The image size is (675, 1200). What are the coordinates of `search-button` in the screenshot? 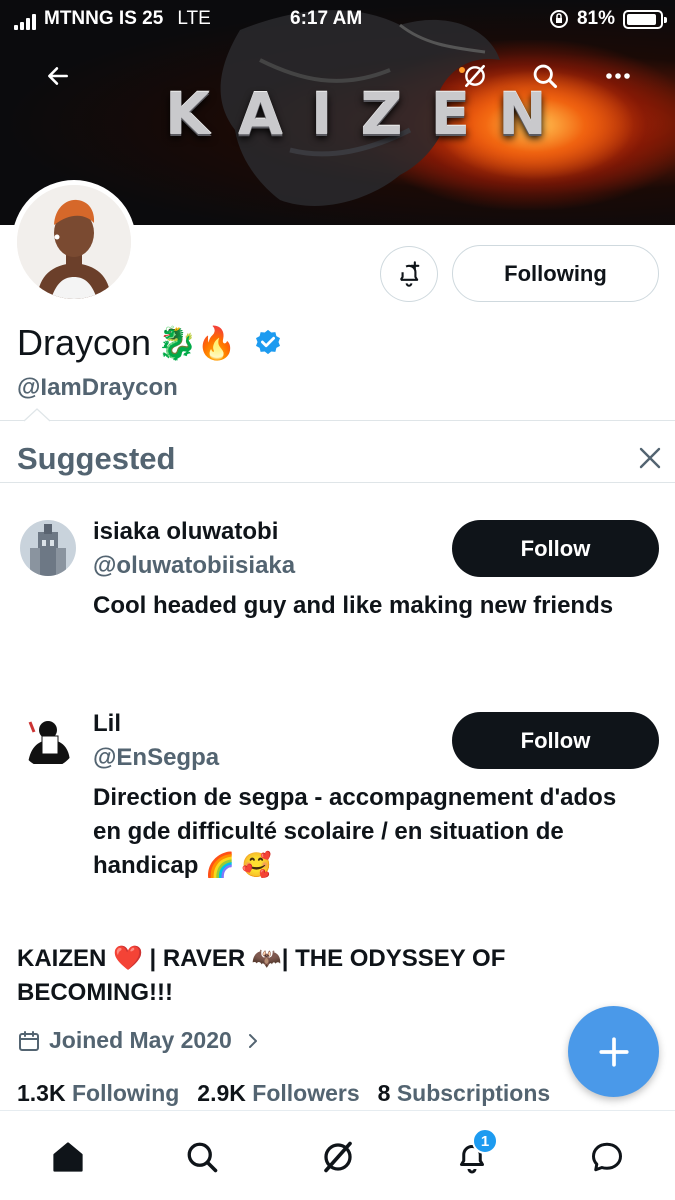 It's located at (545, 76).